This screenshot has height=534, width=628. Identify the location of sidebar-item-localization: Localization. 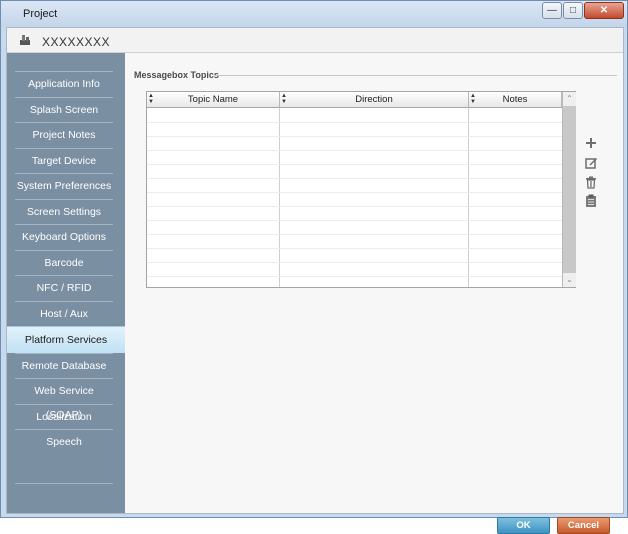
(64, 416).